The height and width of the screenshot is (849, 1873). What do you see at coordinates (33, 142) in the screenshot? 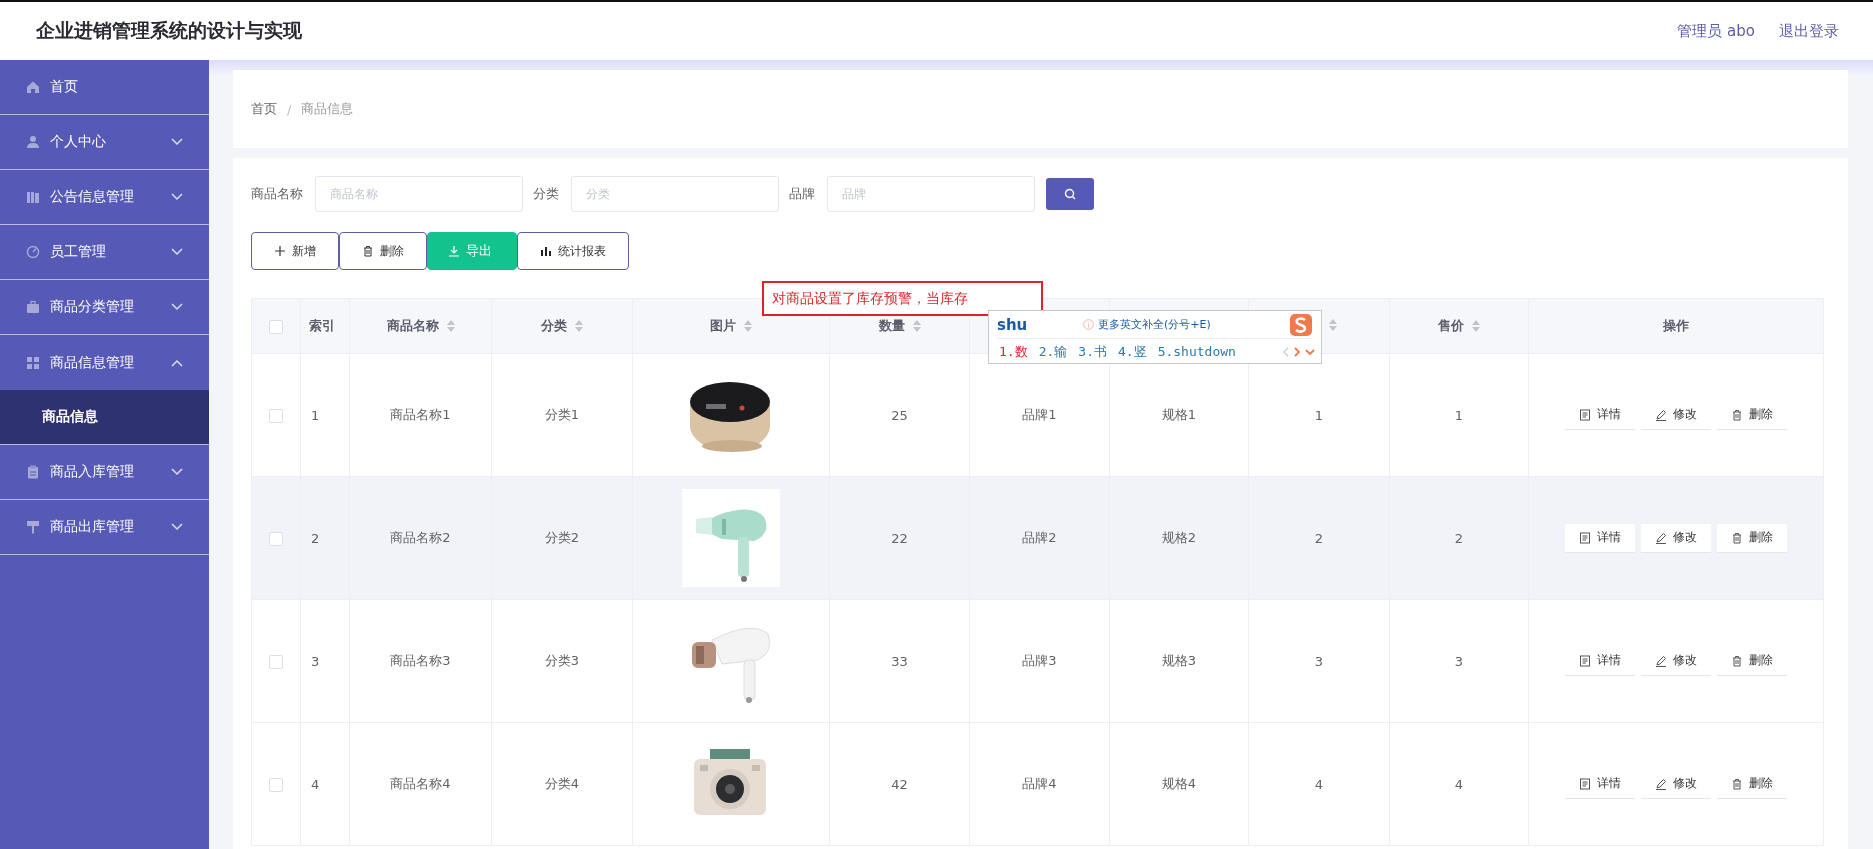
I see `user-icon` at bounding box center [33, 142].